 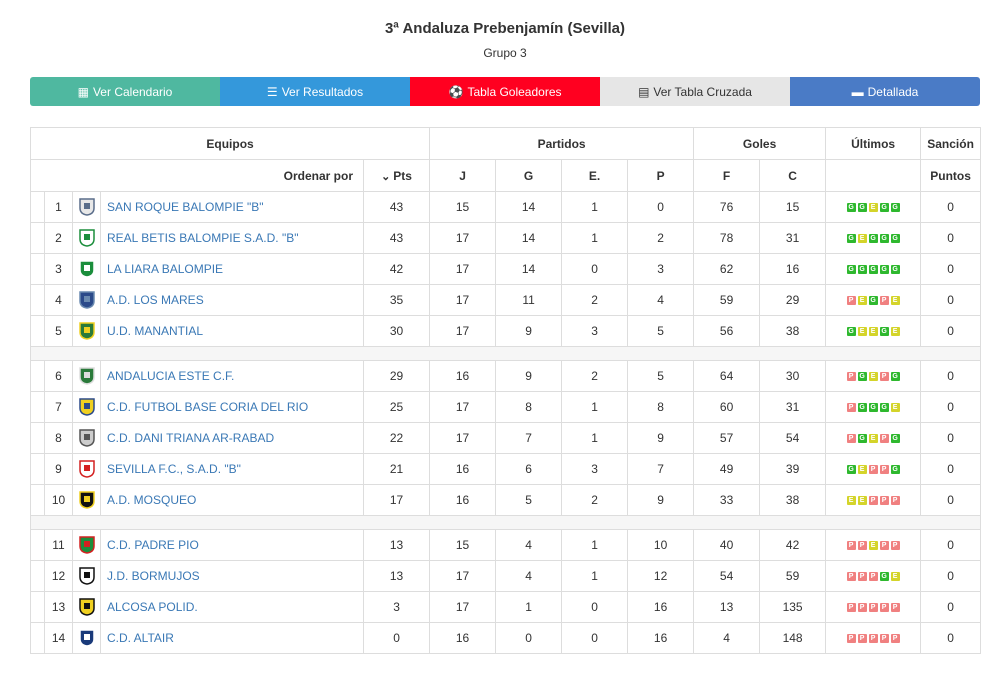 I want to click on ultimos-cell: GGGGG, so click(x=873, y=269).